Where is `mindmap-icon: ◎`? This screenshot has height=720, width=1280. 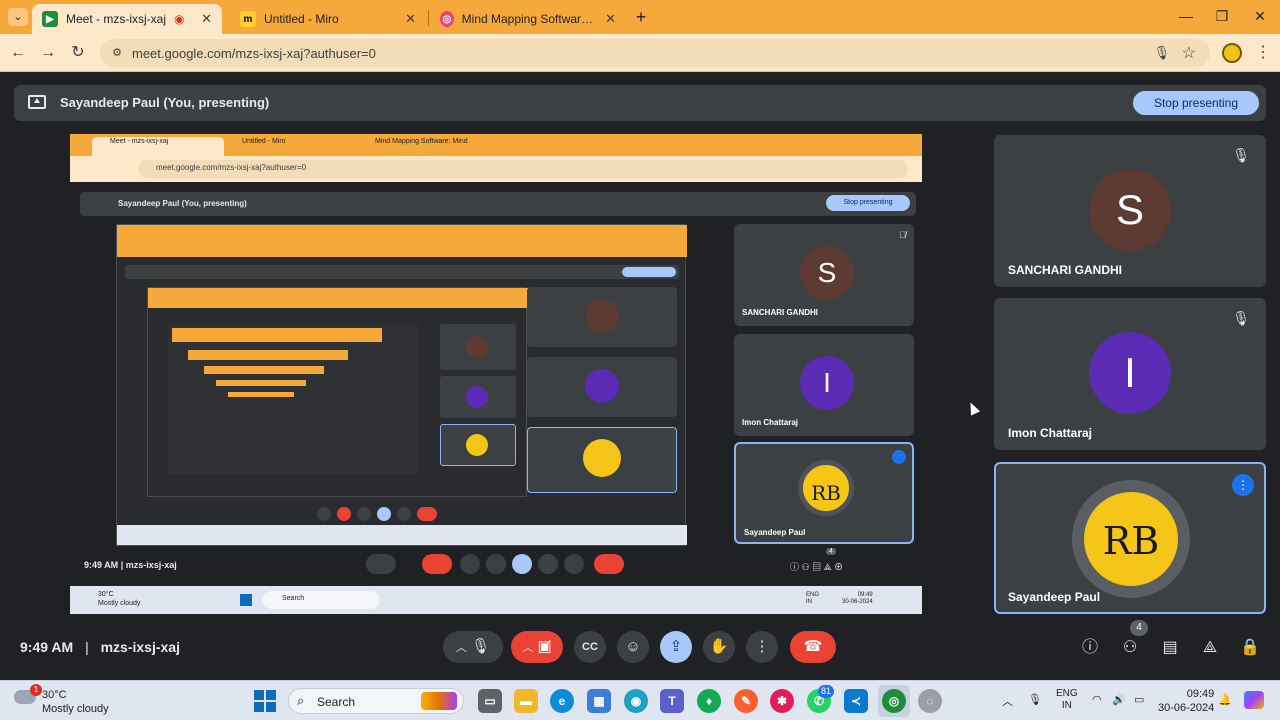 mindmap-icon: ◎ is located at coordinates (447, 19).